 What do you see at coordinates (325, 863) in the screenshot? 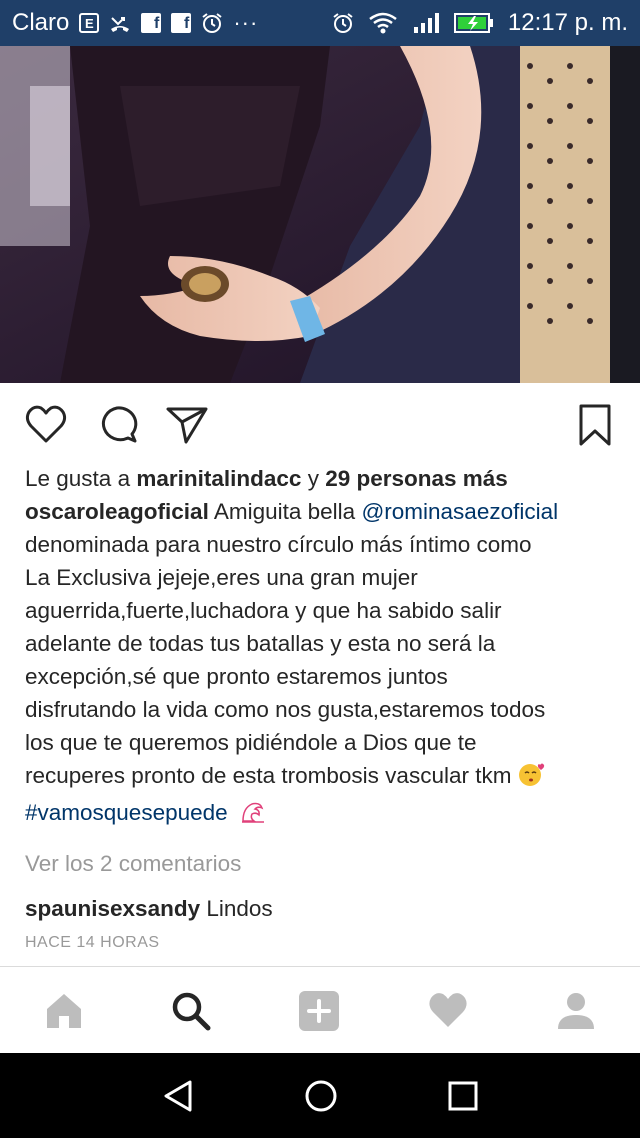
I see `view-comments-link: Ver los 2 comentarios` at bounding box center [325, 863].